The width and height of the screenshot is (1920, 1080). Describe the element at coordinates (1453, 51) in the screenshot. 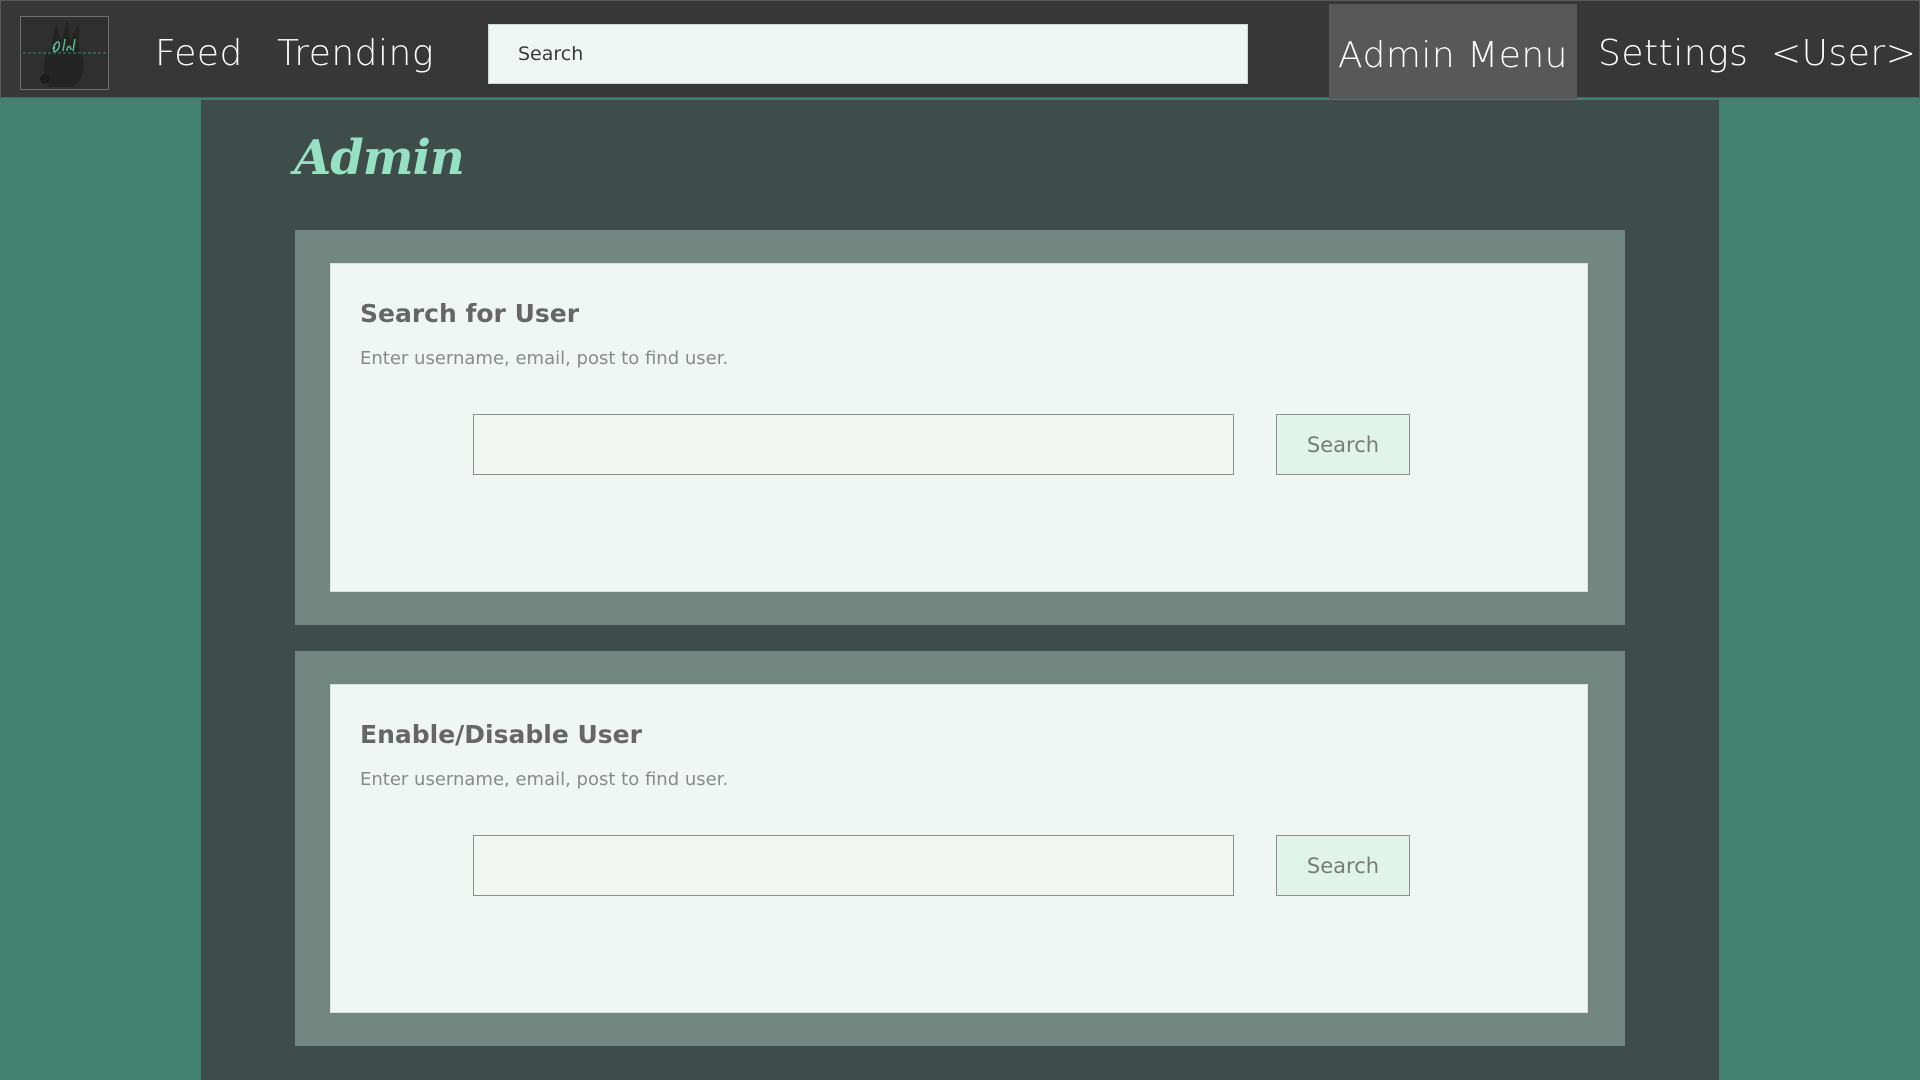

I see `nav-admin-menu: Admin Menu` at that location.